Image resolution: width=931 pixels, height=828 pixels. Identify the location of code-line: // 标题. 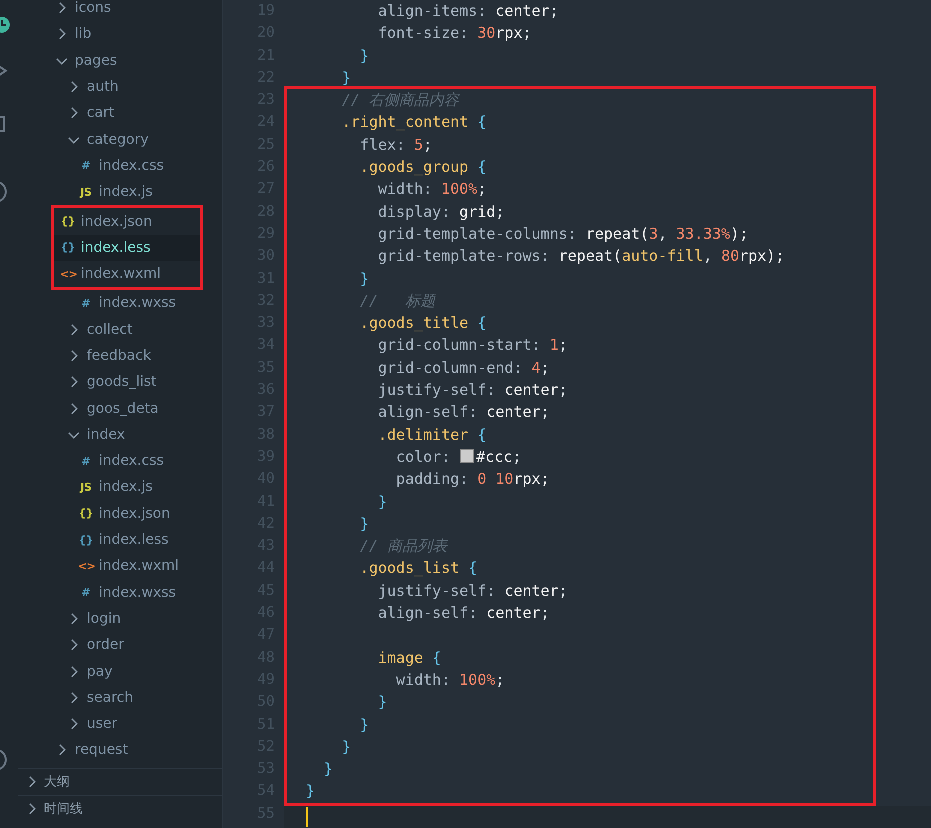
(397, 301).